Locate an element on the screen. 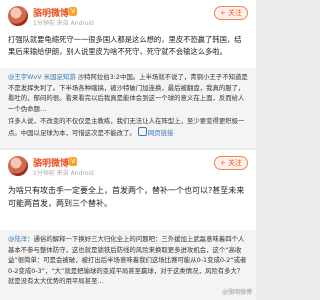 This screenshot has height=300, width=320. quoted-user: @王宇WvV is located at coordinates (25, 77).